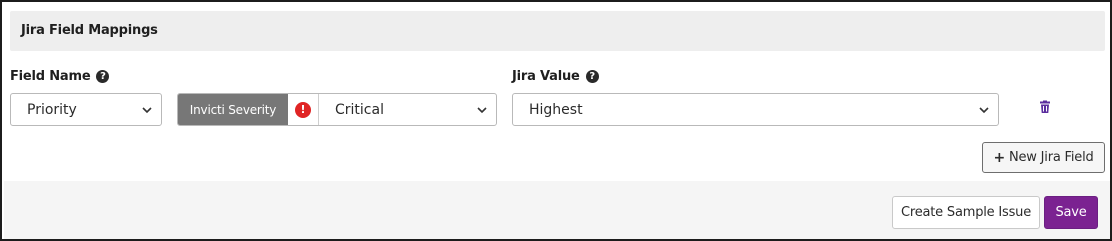 This screenshot has height=241, width=1112. What do you see at coordinates (52, 109) in the screenshot?
I see `field-name-select-value: Priority` at bounding box center [52, 109].